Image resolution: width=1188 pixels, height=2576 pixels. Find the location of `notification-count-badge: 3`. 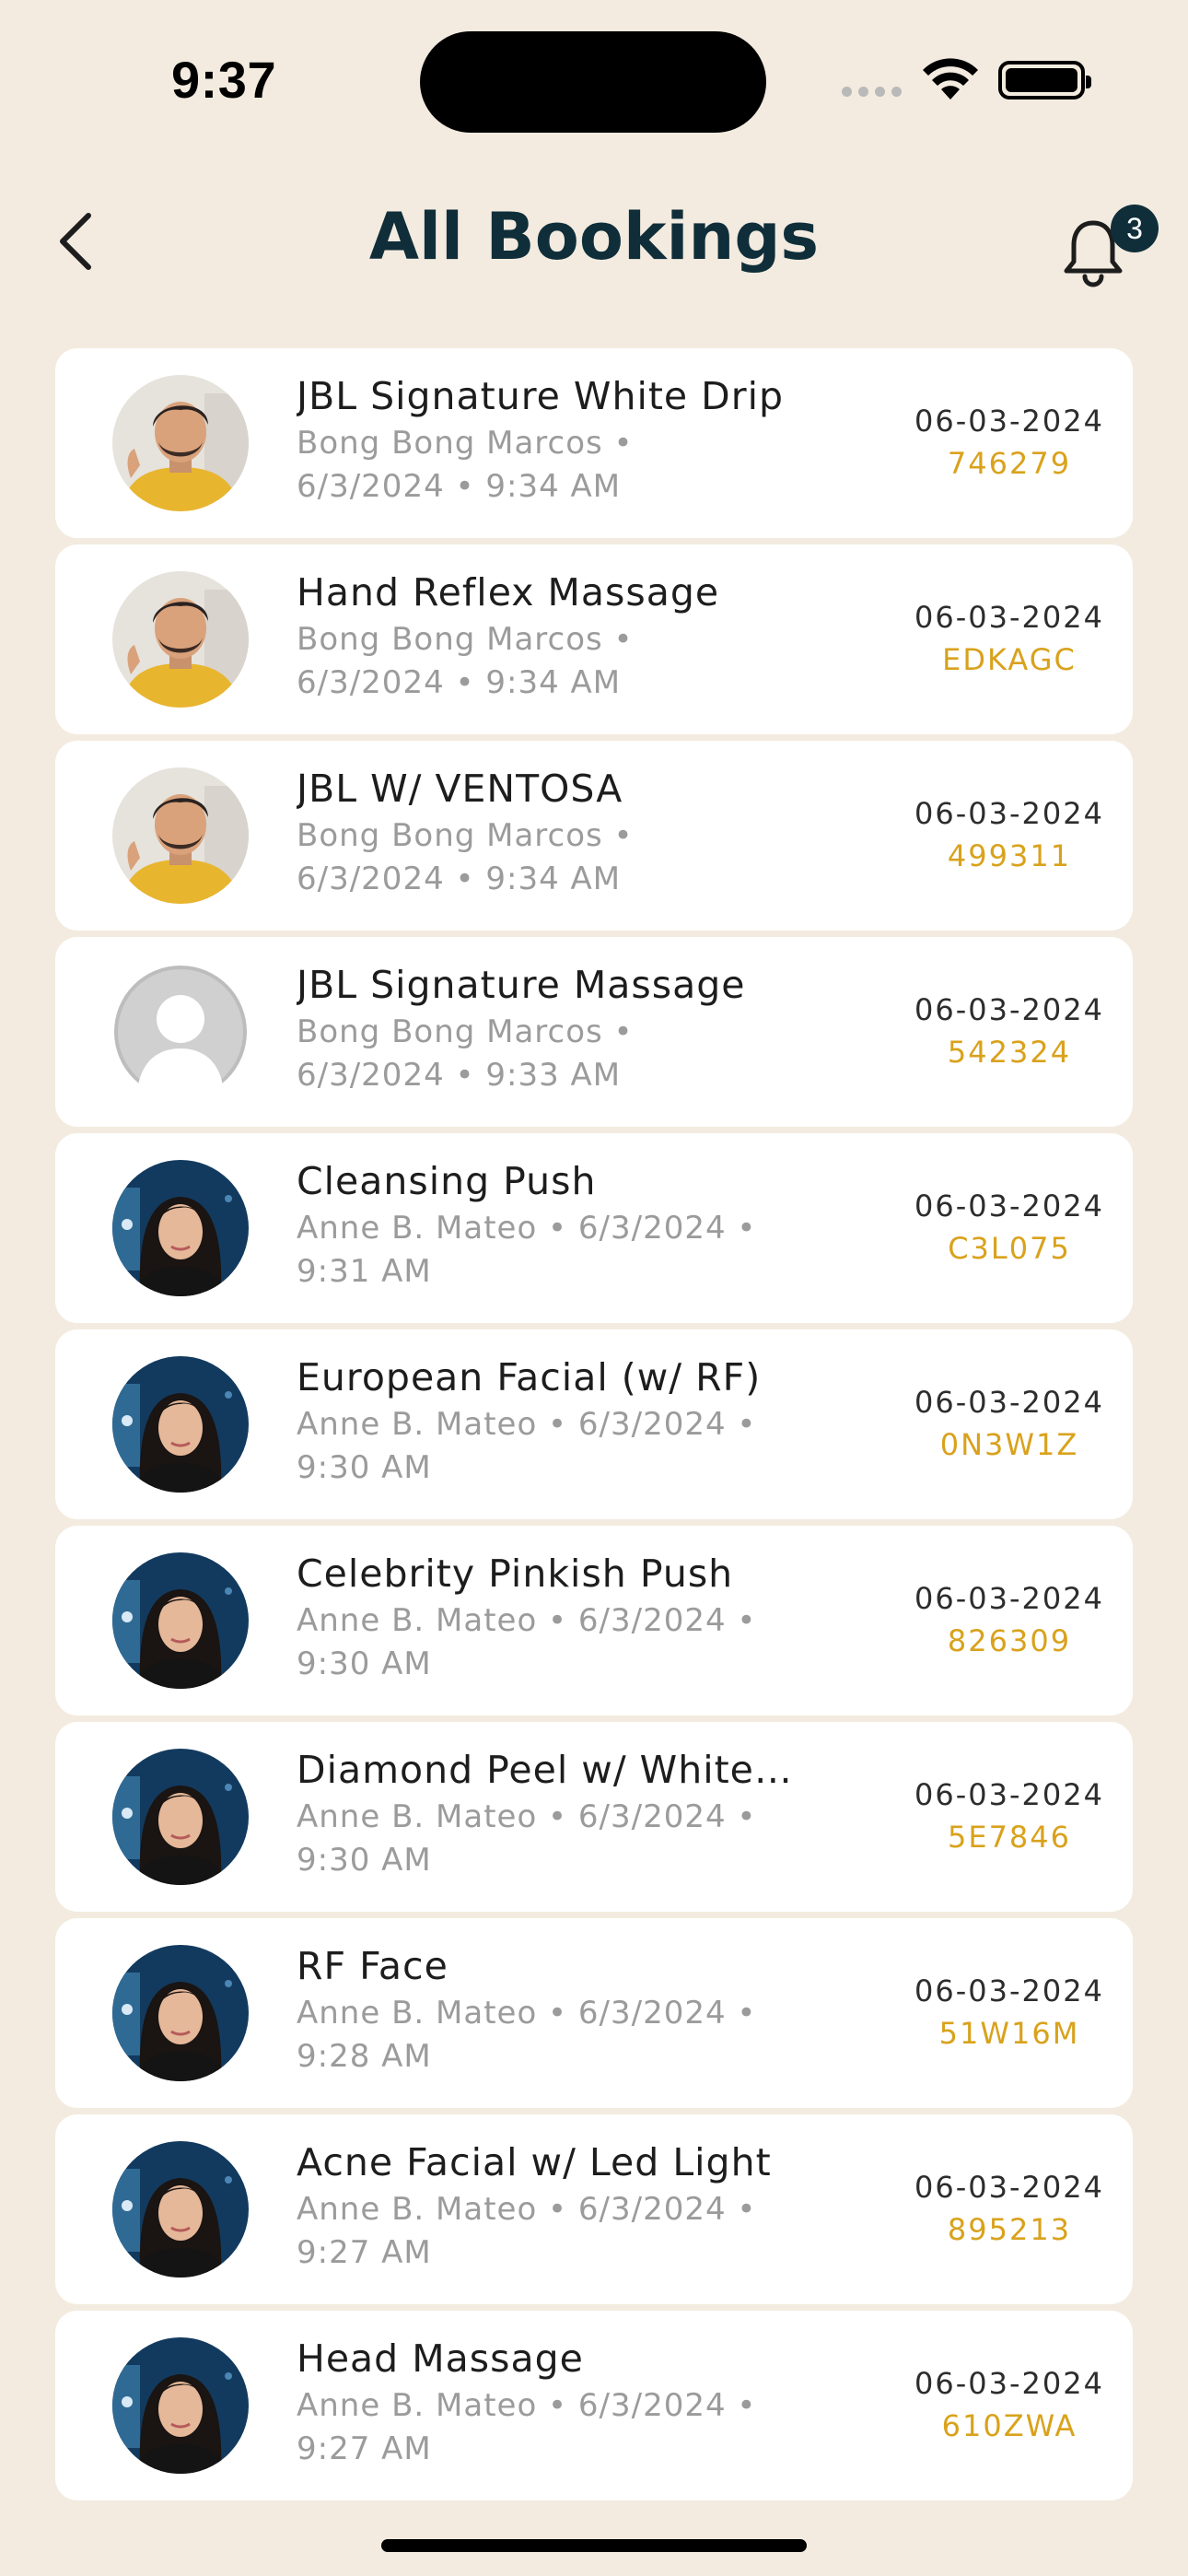

notification-count-badge: 3 is located at coordinates (1135, 228).